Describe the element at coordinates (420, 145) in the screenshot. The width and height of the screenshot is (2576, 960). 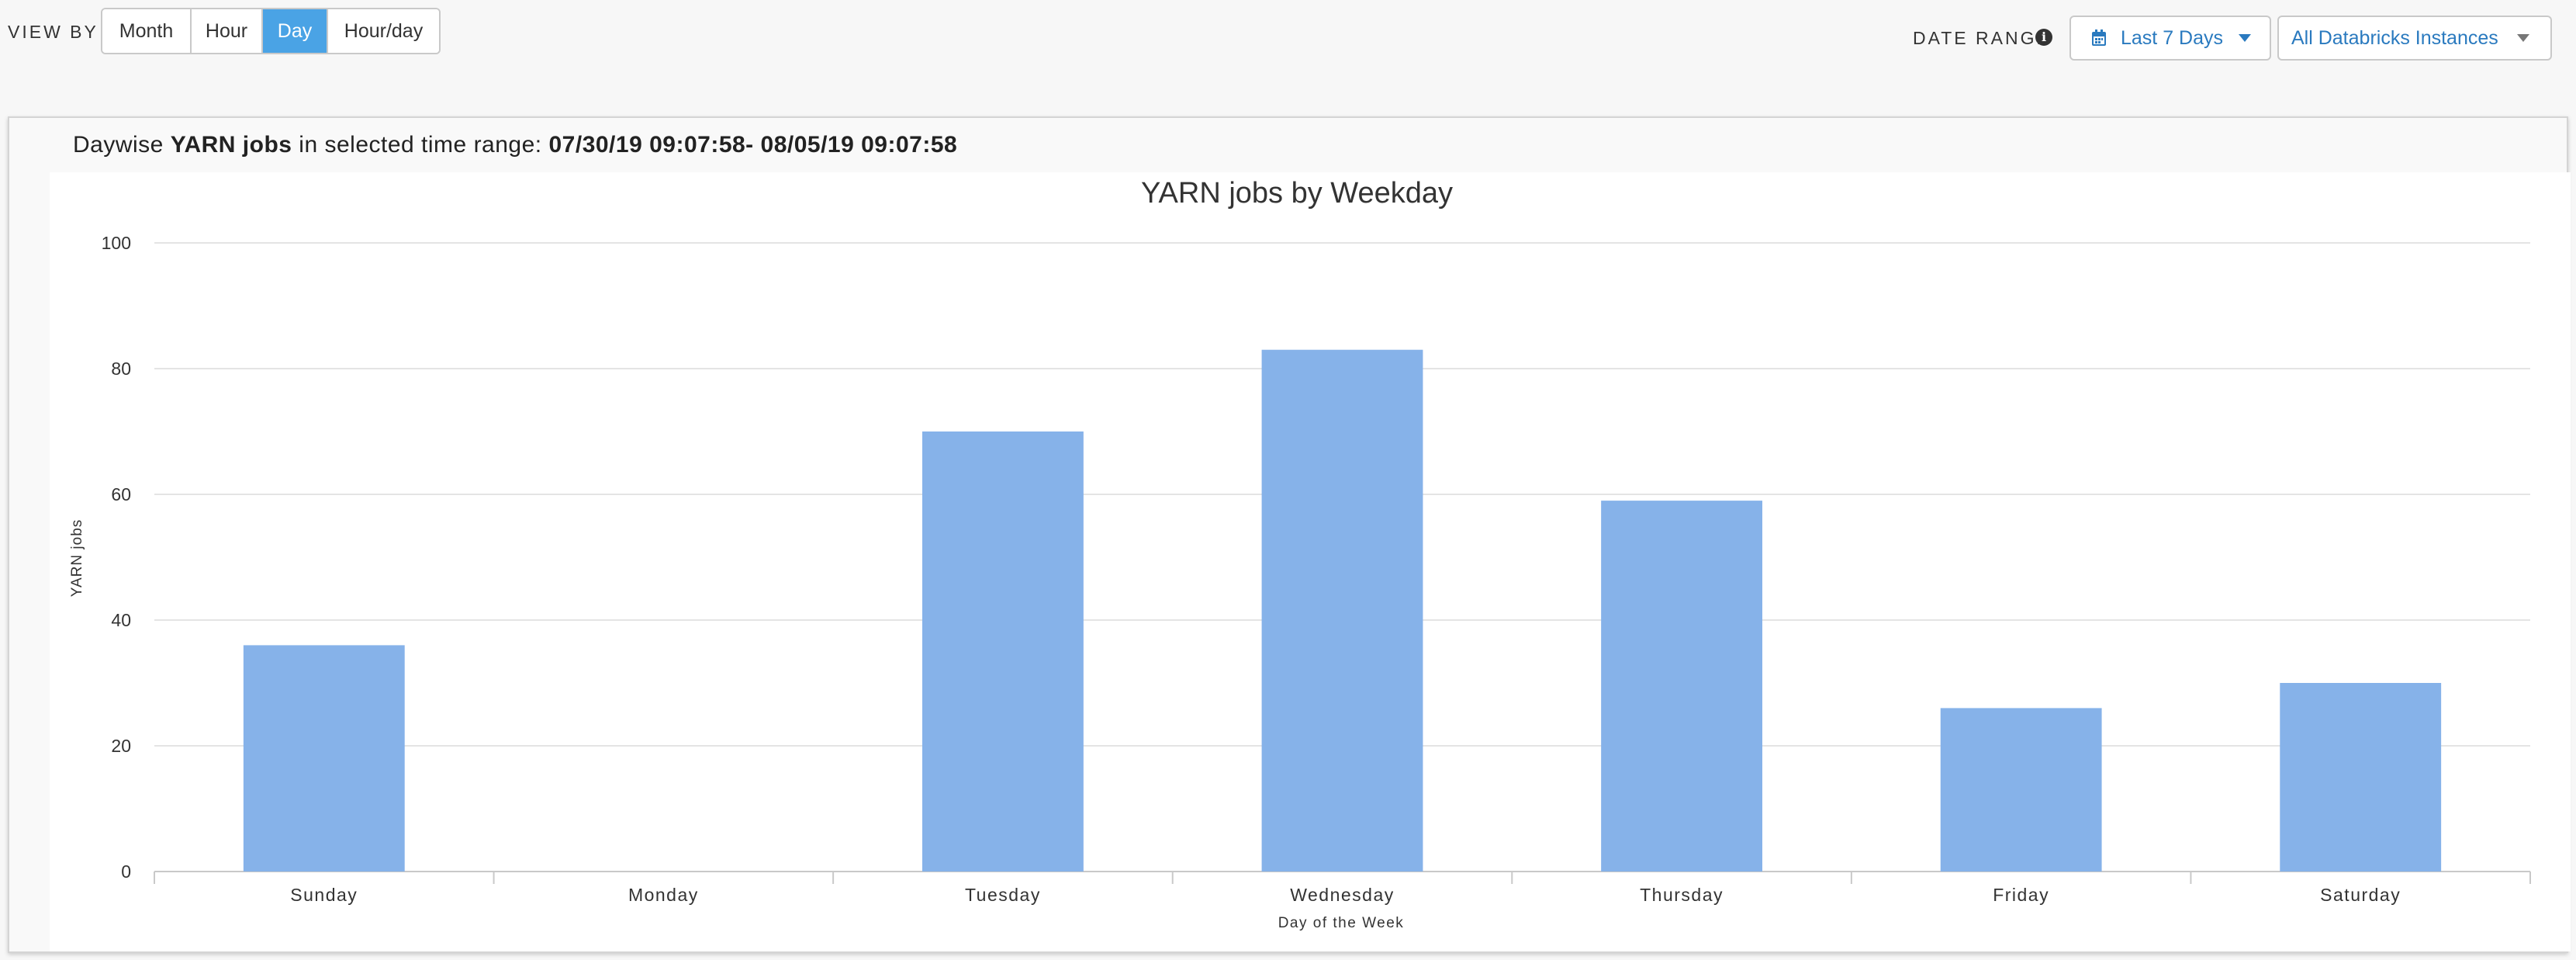
I see `header-middle: in selected time range:` at that location.